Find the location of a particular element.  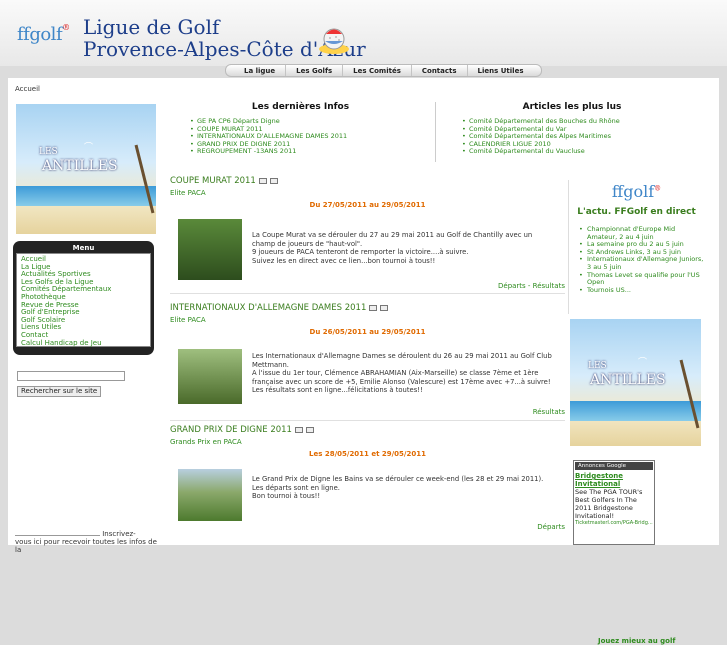

menu-title: Menu is located at coordinates (83, 248).